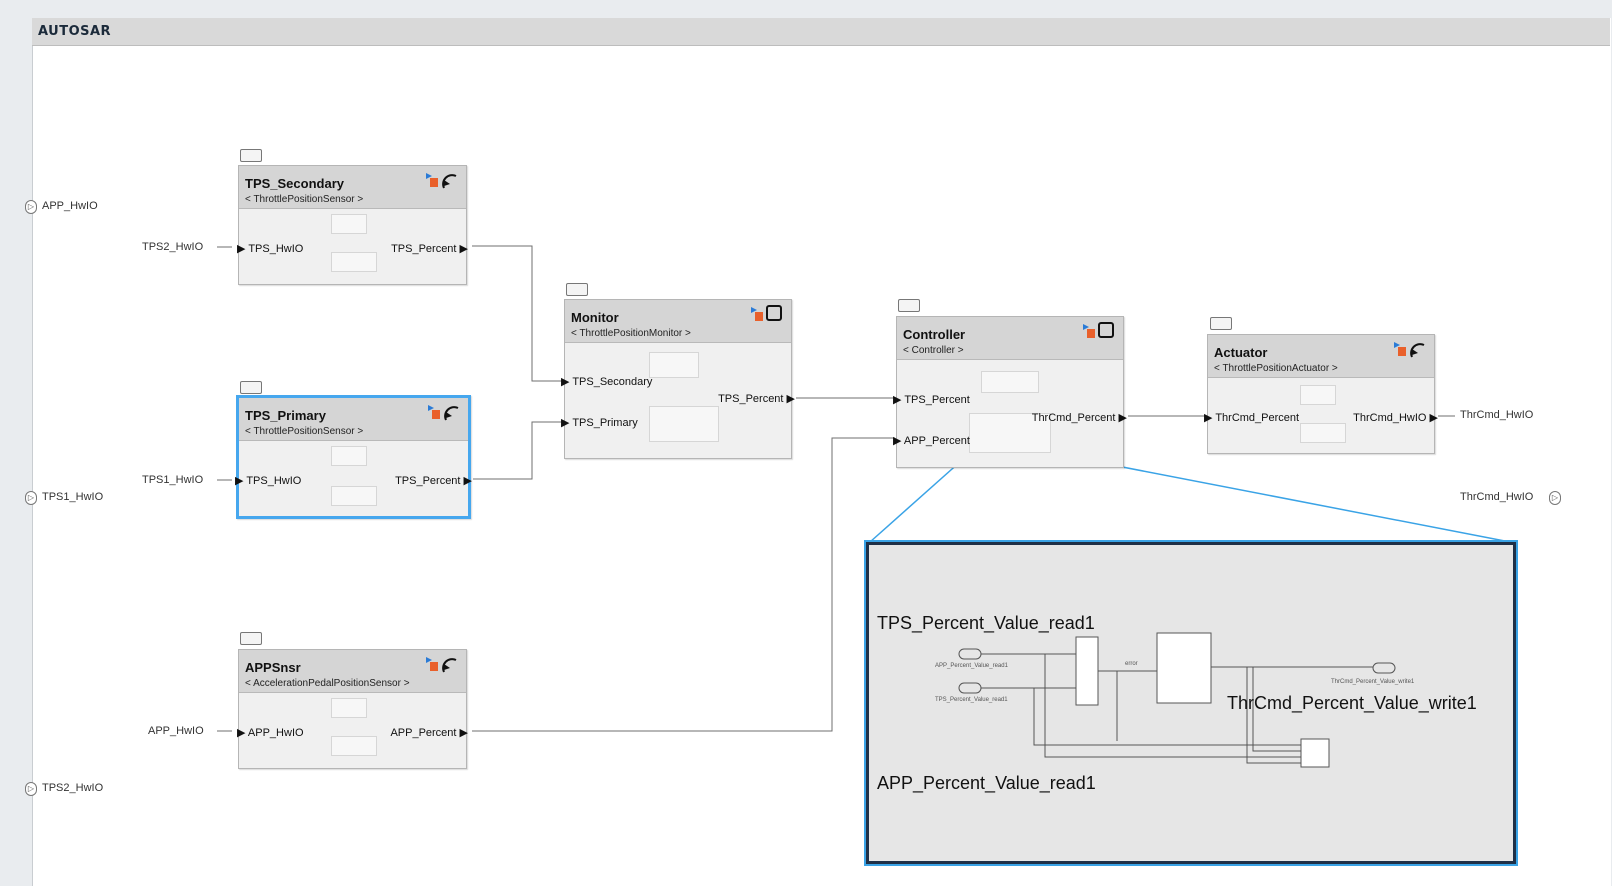  What do you see at coordinates (986, 783) in the screenshot?
I see `inset-inport-app: APP_Percent_Value_read1` at bounding box center [986, 783].